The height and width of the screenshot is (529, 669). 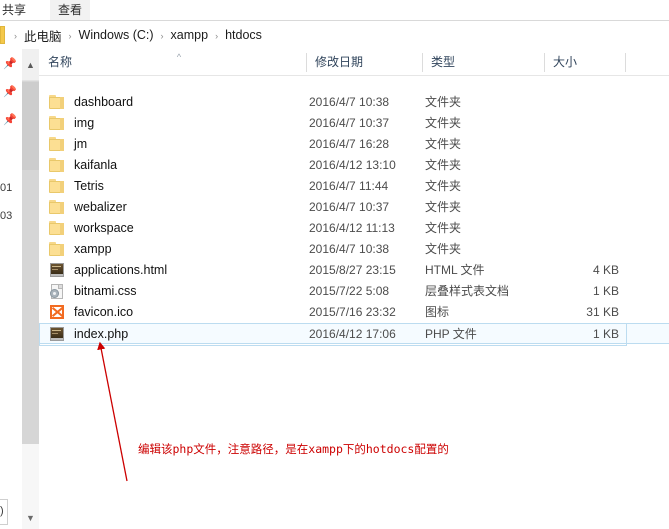 What do you see at coordinates (121, 270) in the screenshot?
I see `file-name: applications.html` at bounding box center [121, 270].